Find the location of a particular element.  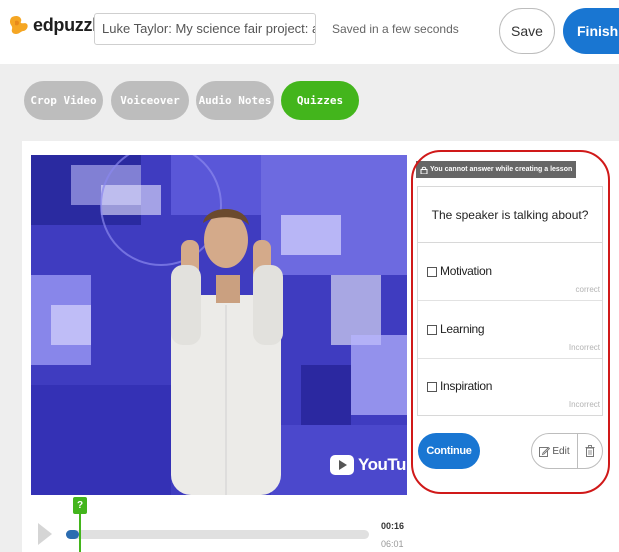

lock-icon is located at coordinates (424, 170).